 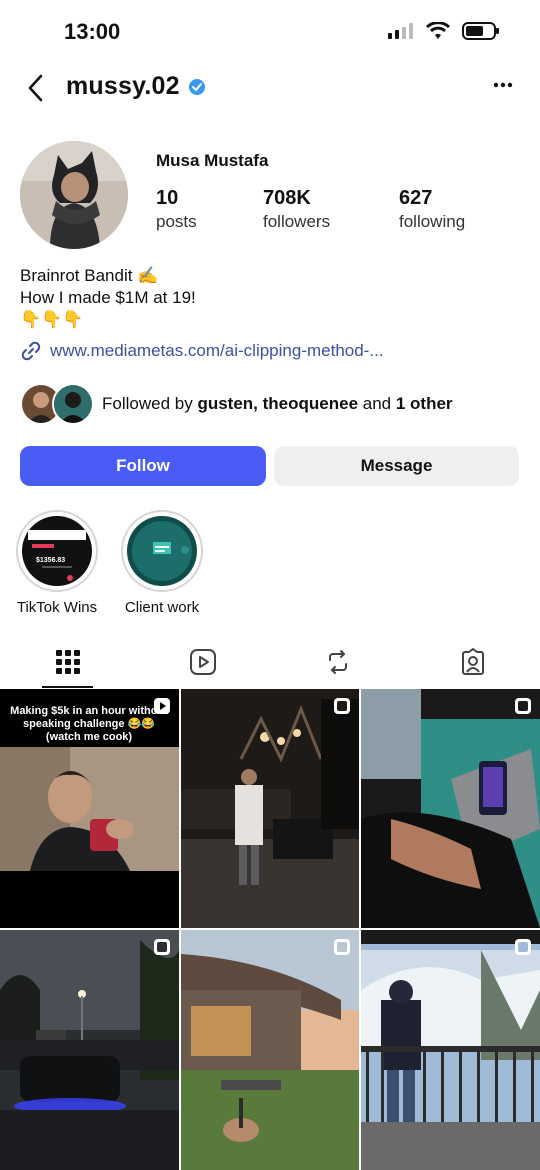 What do you see at coordinates (36, 88) in the screenshot?
I see `back-chevron-icon` at bounding box center [36, 88].